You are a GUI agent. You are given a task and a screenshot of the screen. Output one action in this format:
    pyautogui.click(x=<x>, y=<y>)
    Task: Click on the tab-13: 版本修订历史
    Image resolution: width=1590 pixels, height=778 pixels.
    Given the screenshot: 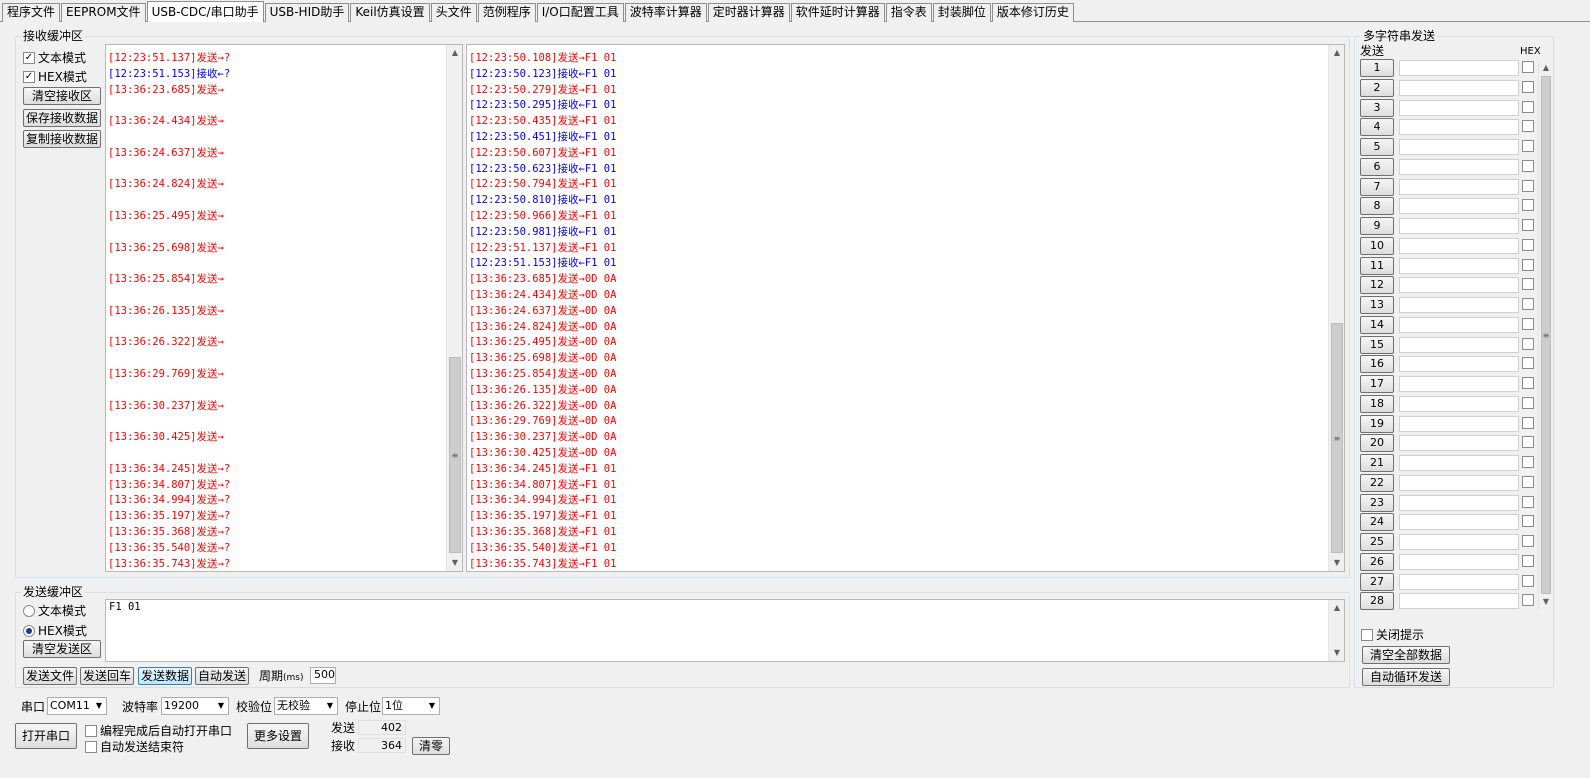 What is the action you would take?
    pyautogui.click(x=1032, y=12)
    